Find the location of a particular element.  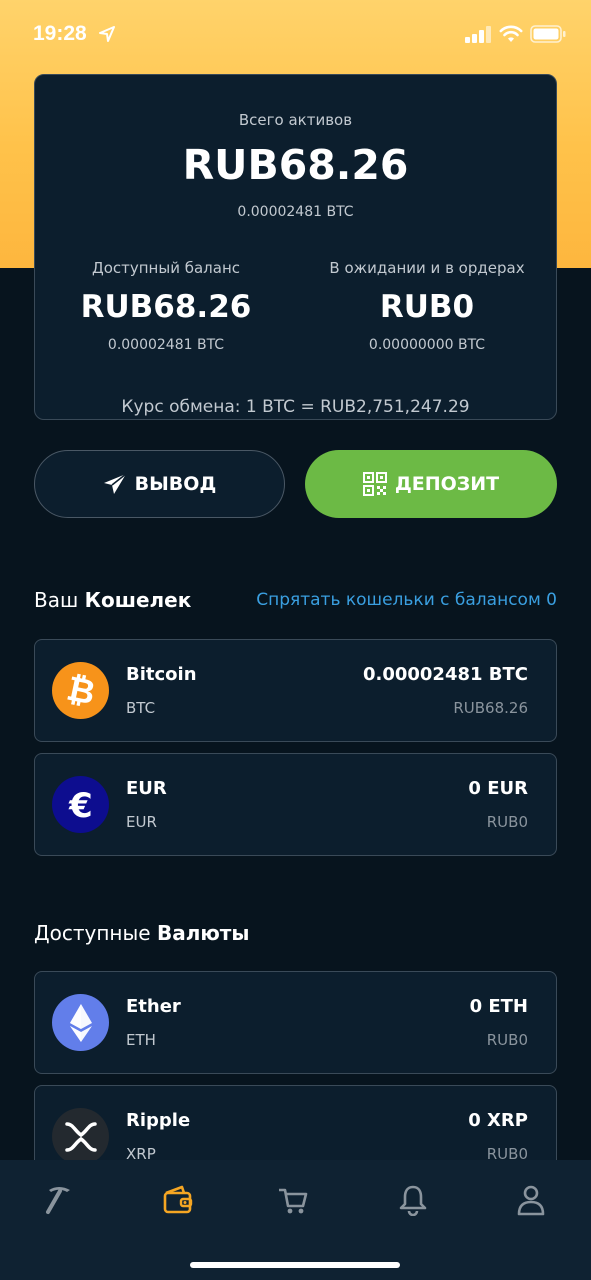

coin-symbol: BTC is located at coordinates (141, 708).